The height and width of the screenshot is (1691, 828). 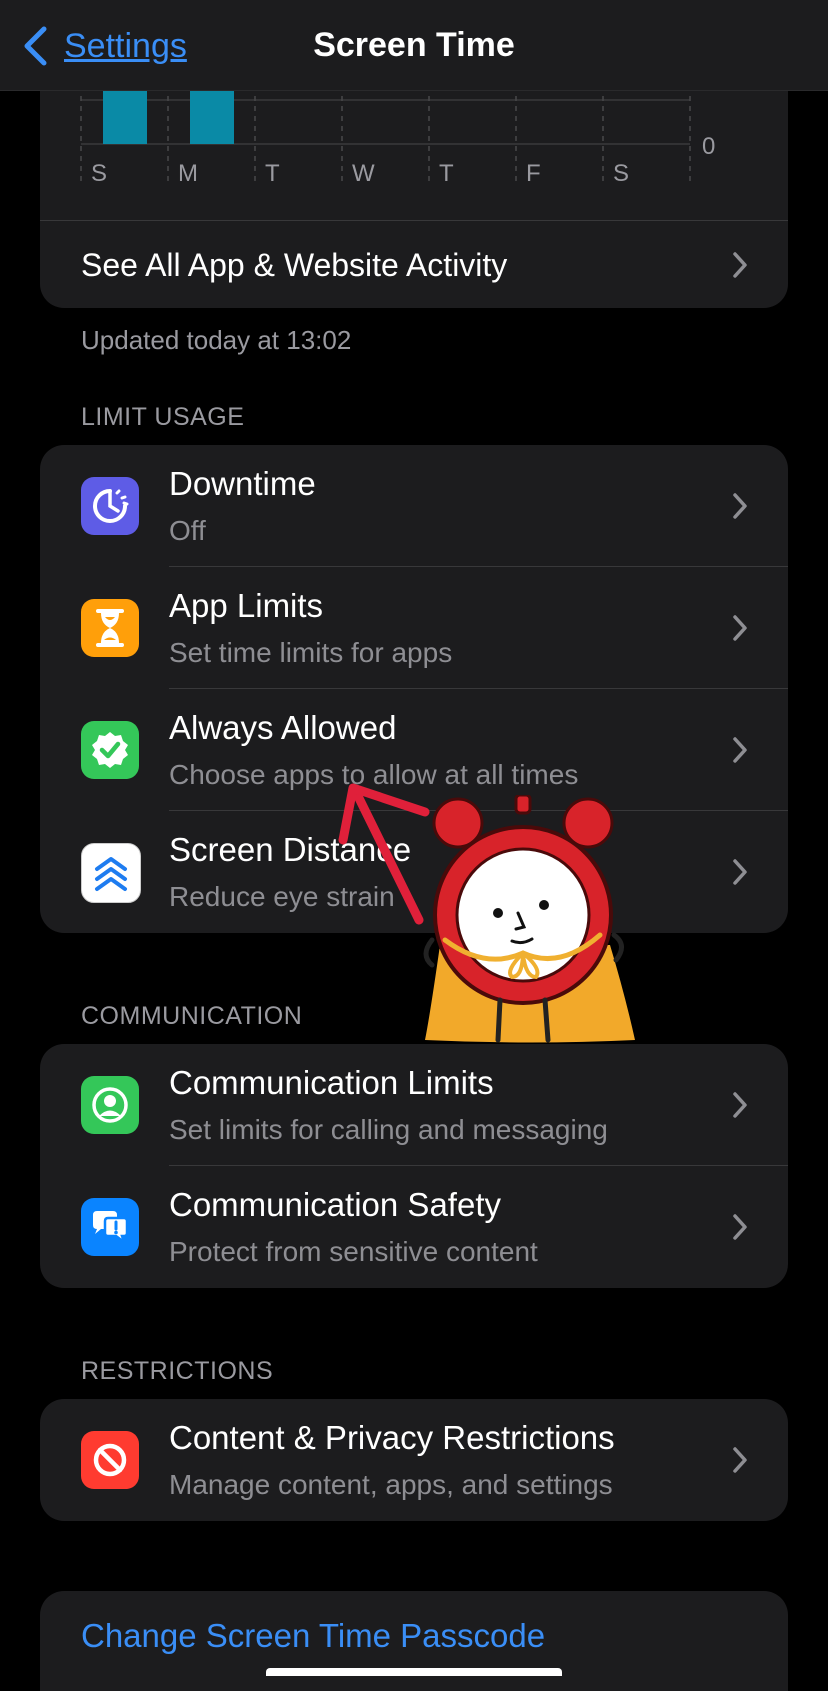 I want to click on section-header-communication: COMMUNICATION, so click(x=192, y=1016).